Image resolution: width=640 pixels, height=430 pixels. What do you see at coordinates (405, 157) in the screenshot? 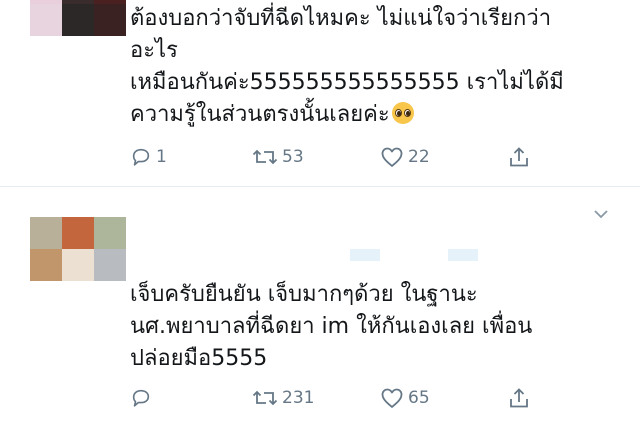
I see `like-button: 22` at bounding box center [405, 157].